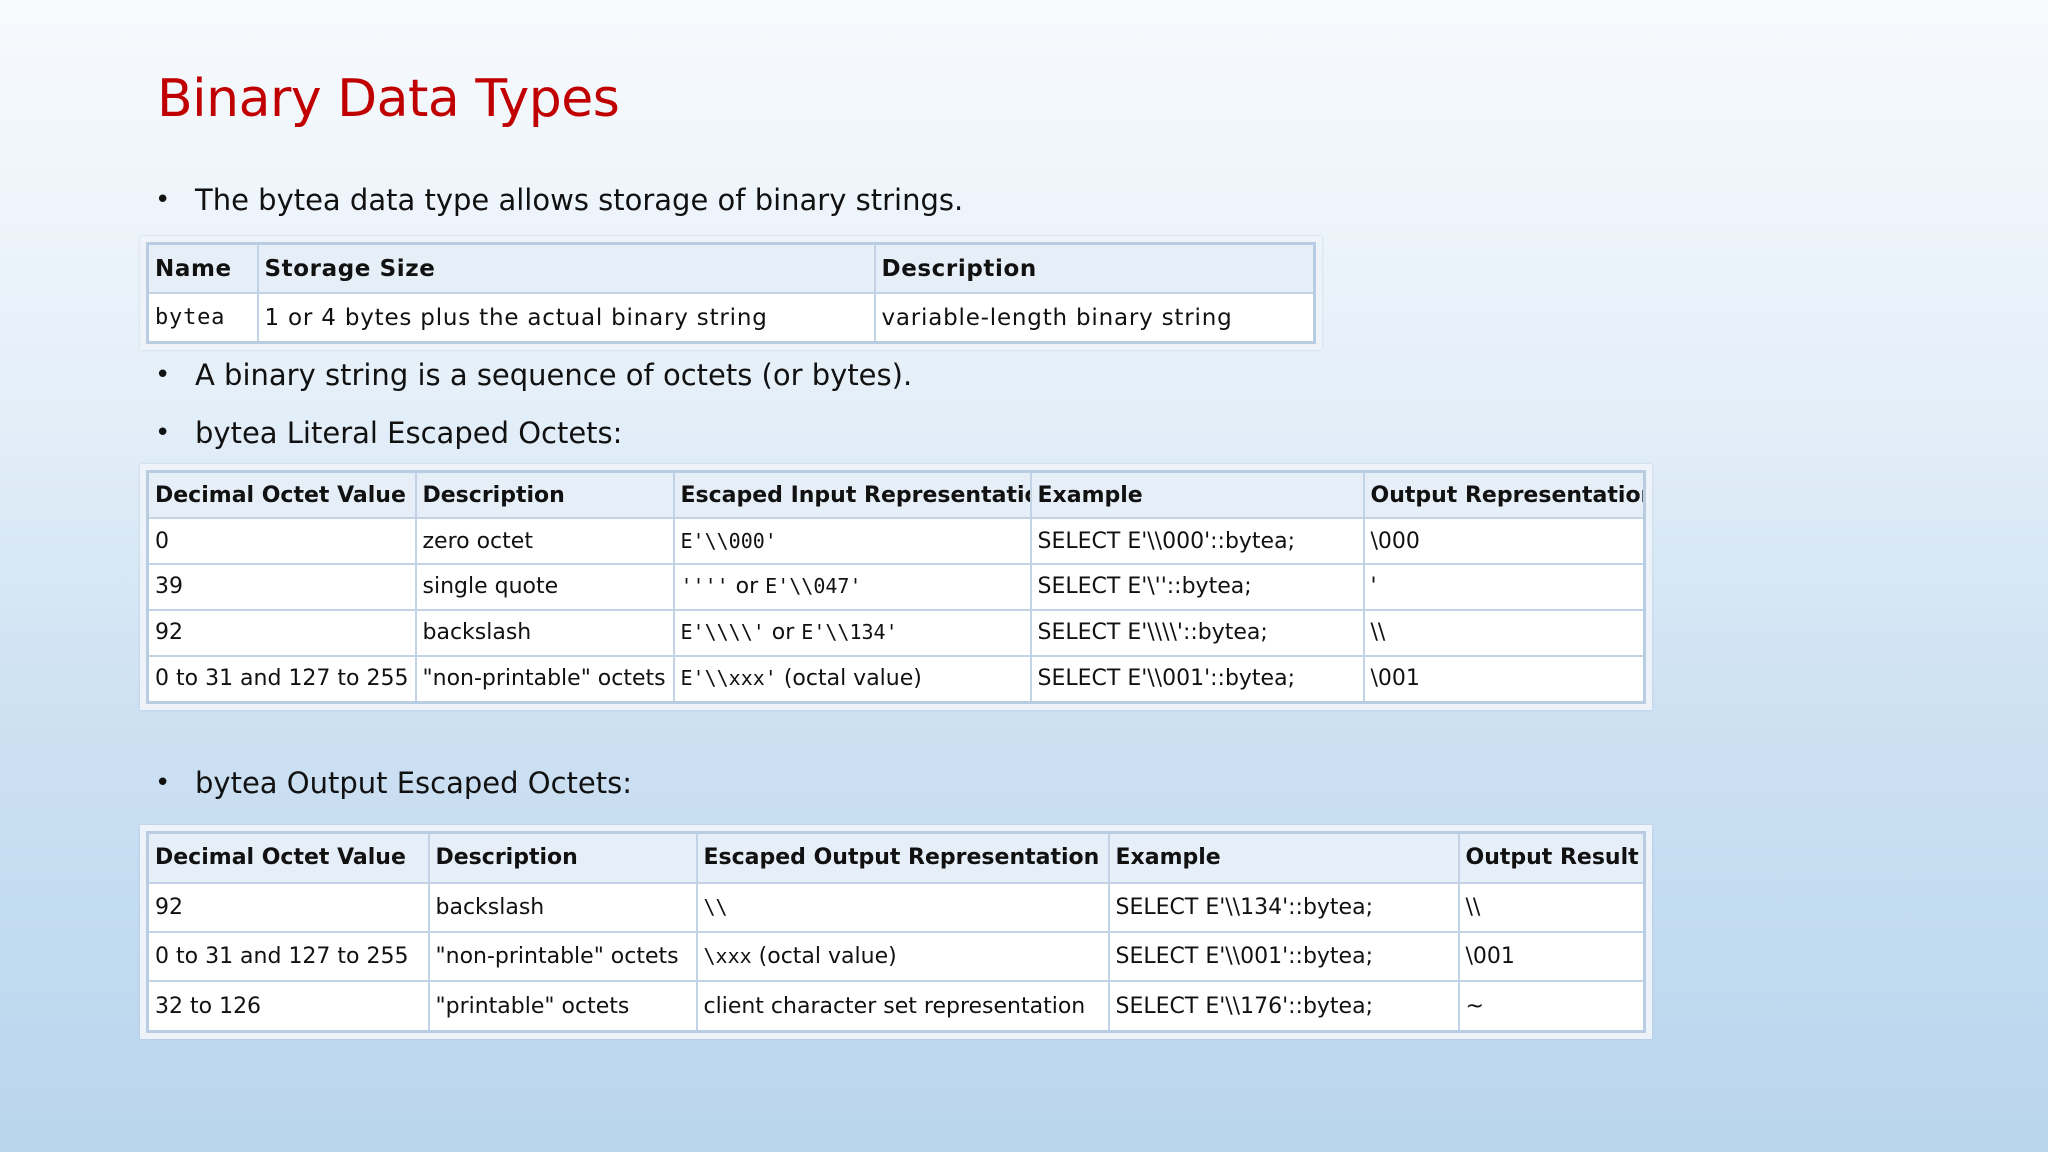  I want to click on table-header-row: Name Storage Size Description, so click(731, 268).